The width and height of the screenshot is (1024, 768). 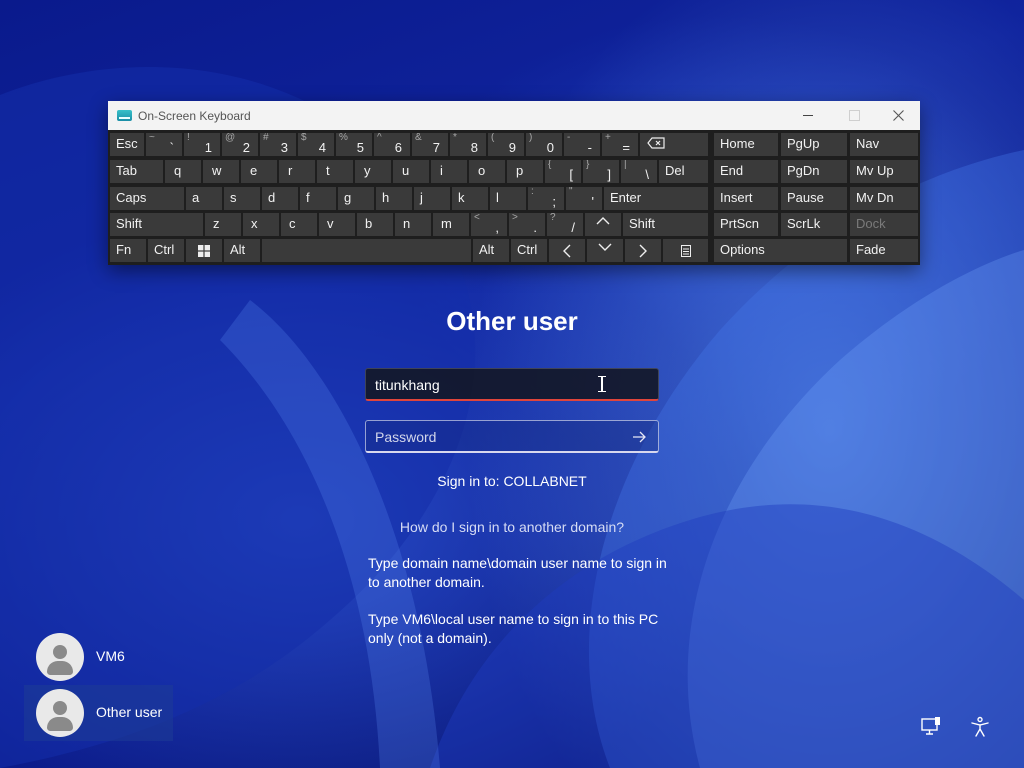 I want to click on key-i: i, so click(x=449, y=171).